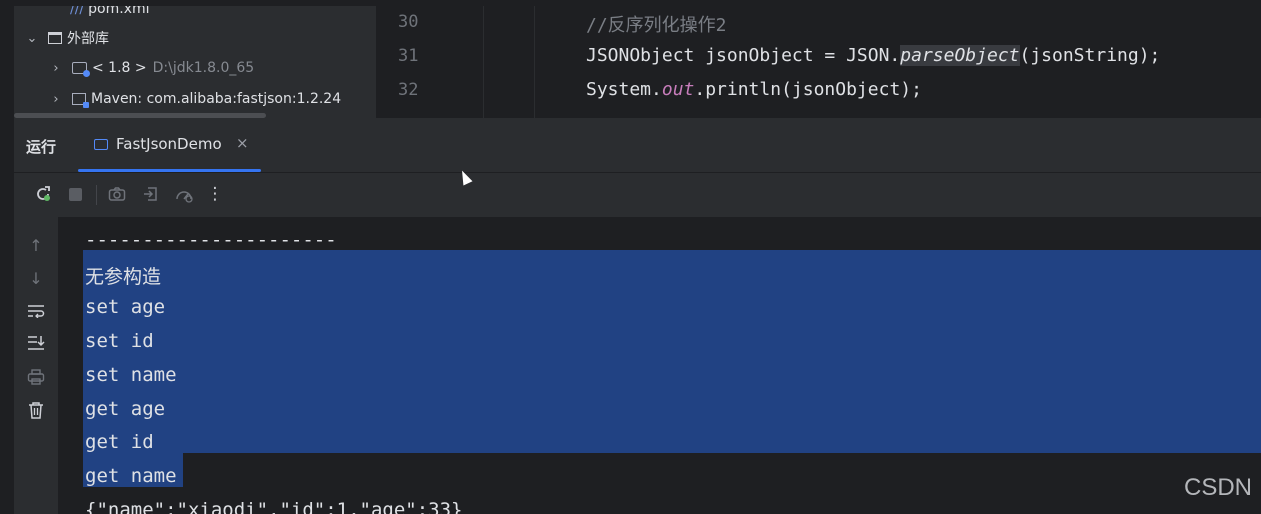 Image resolution: width=1261 pixels, height=514 pixels. Describe the element at coordinates (125, 307) in the screenshot. I see `console-line: set age` at that location.